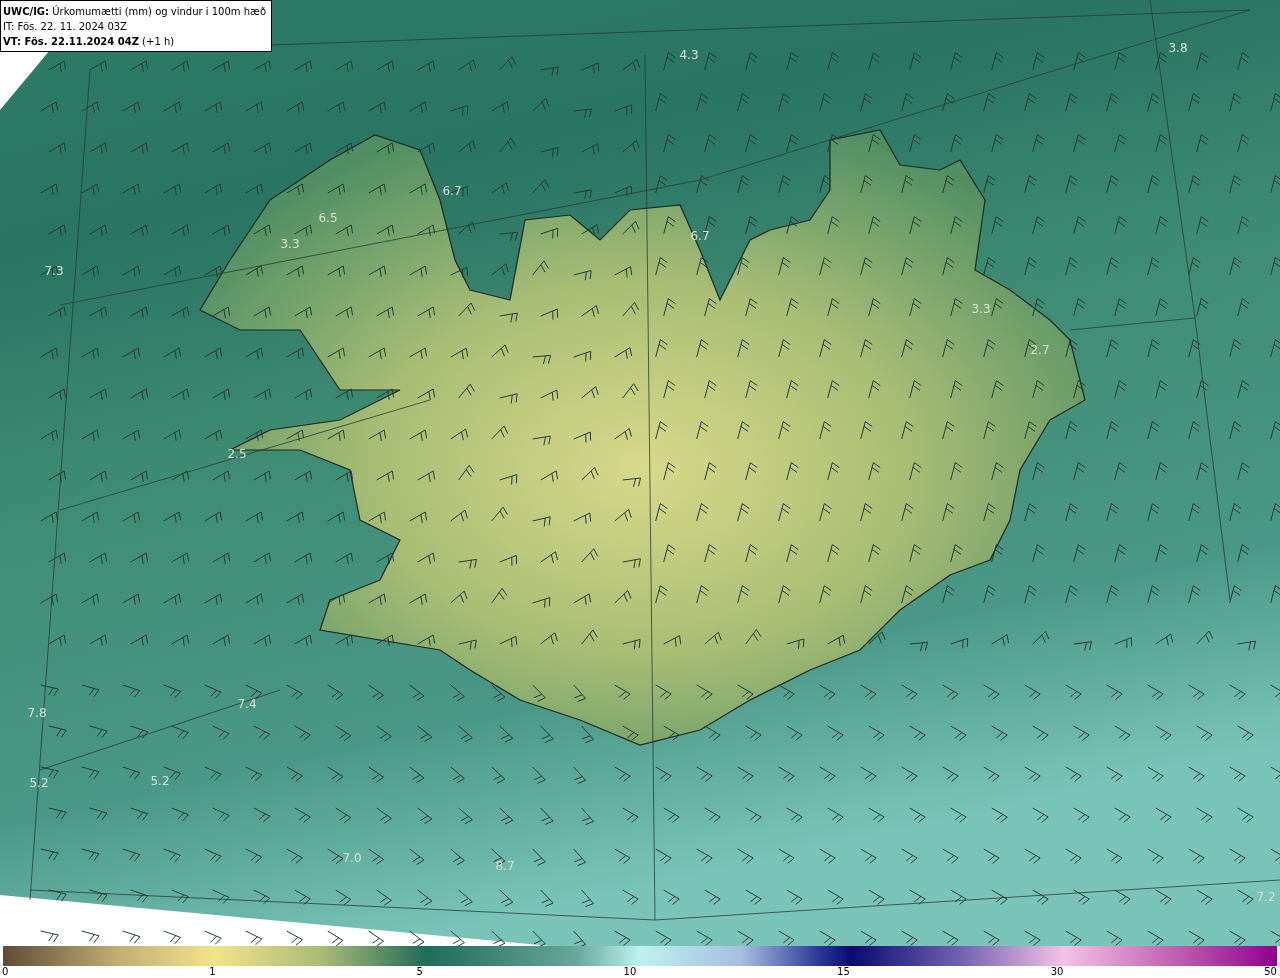 The width and height of the screenshot is (1280, 978). I want to click on value-label: 8.7, so click(505, 866).